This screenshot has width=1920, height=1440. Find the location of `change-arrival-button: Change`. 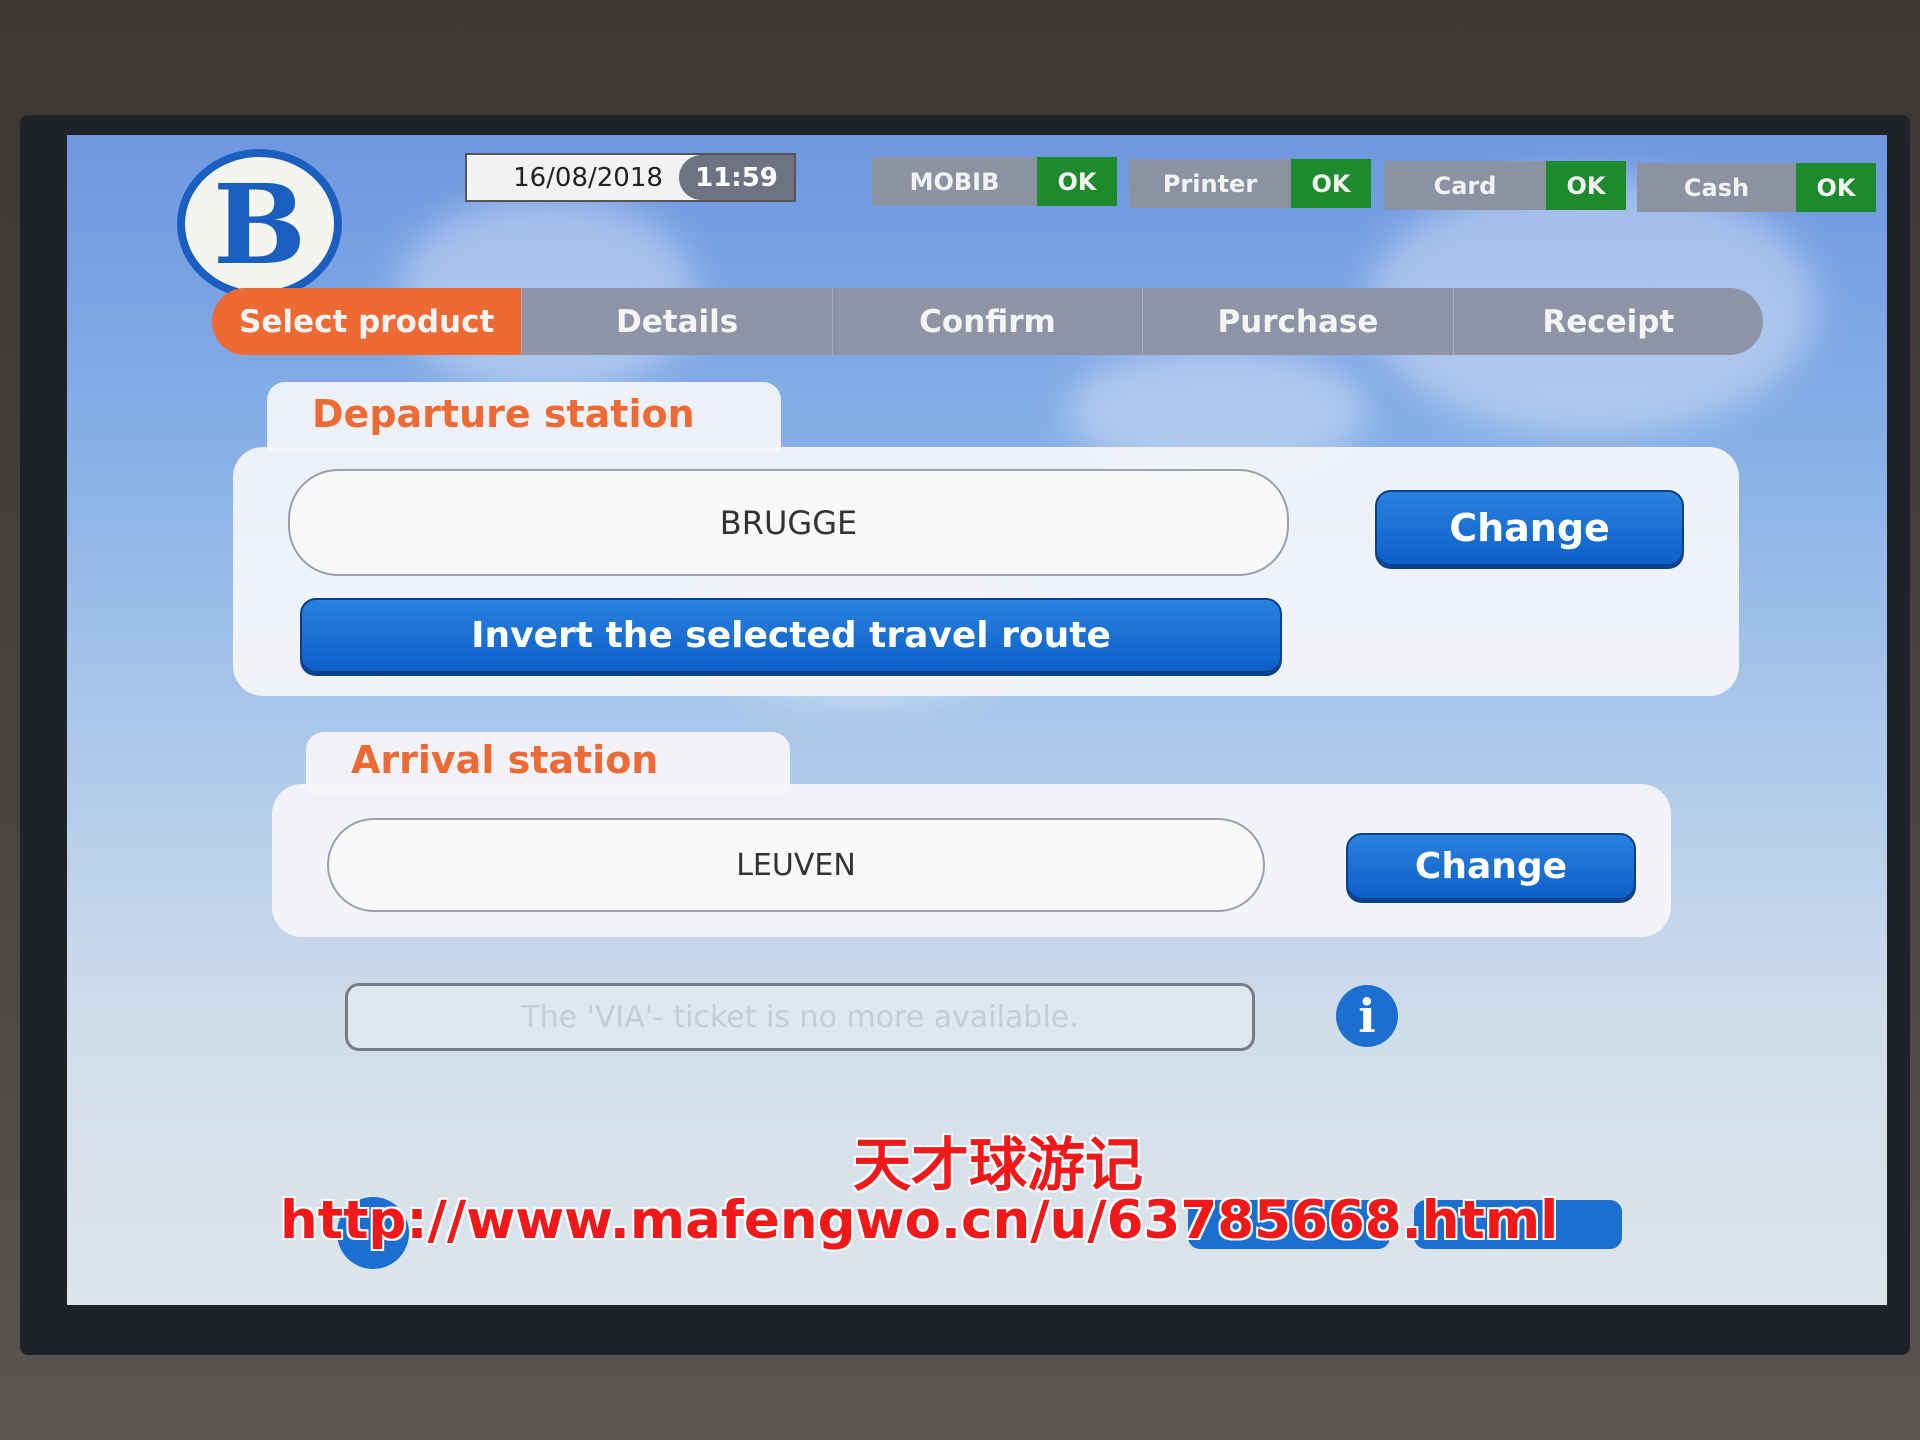

change-arrival-button: Change is located at coordinates (1491, 866).